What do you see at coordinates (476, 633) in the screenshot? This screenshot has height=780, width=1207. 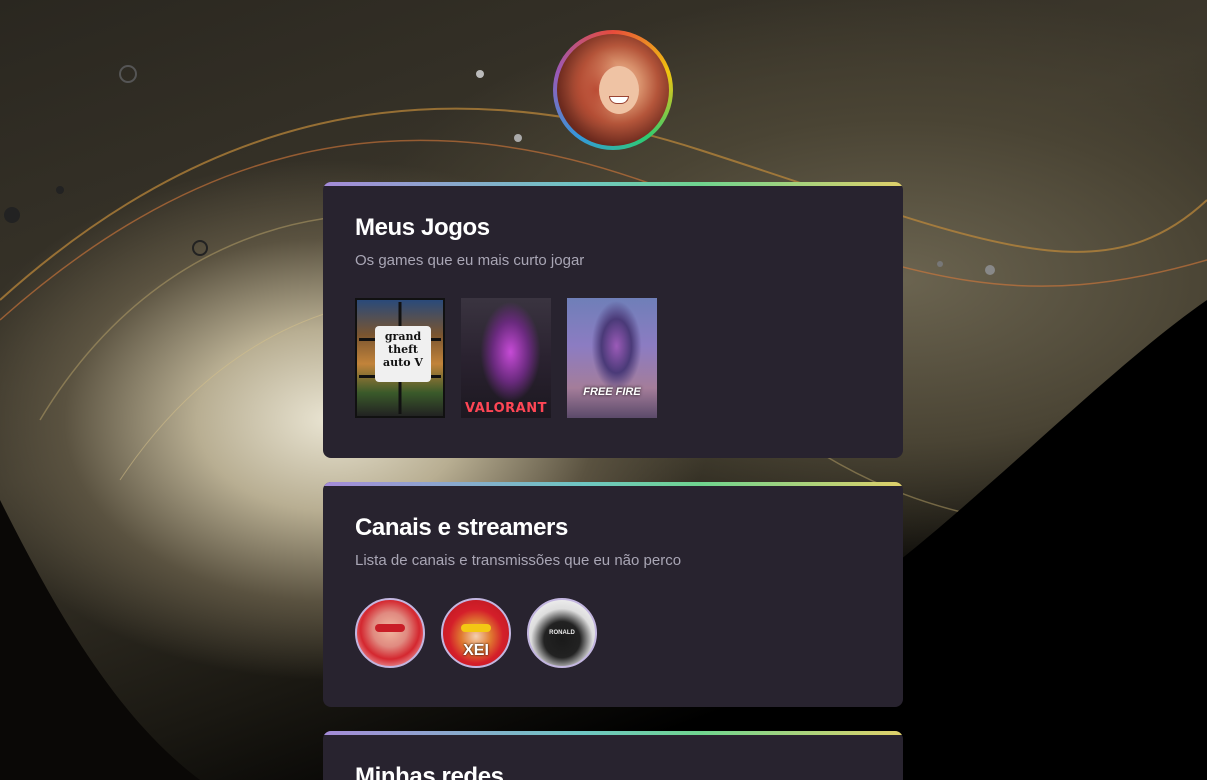 I see `streamer-avatar-2: XEI` at bounding box center [476, 633].